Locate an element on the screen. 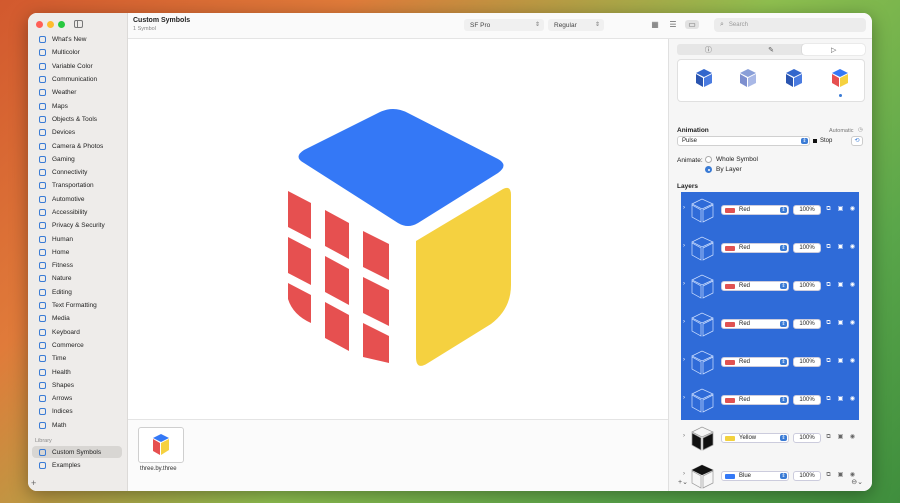  tab-animation: ▷ is located at coordinates (834, 49).